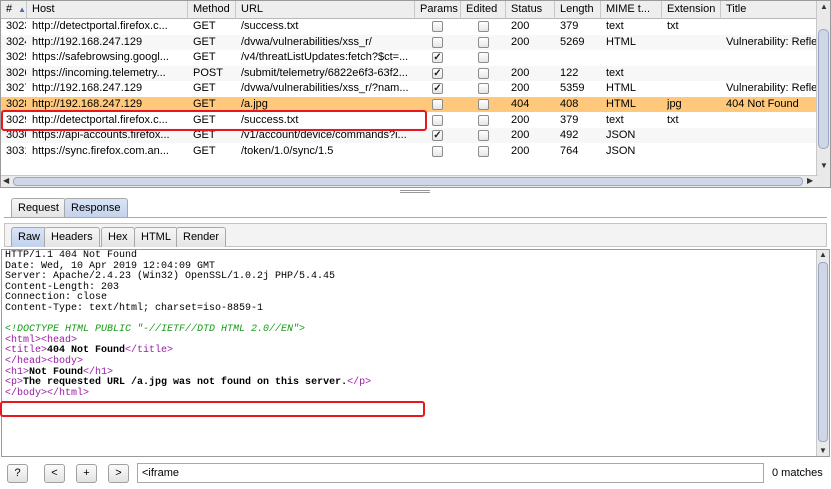 The height and width of the screenshot is (489, 831). What do you see at coordinates (72, 237) in the screenshot?
I see `tab-headers: Headers` at bounding box center [72, 237].